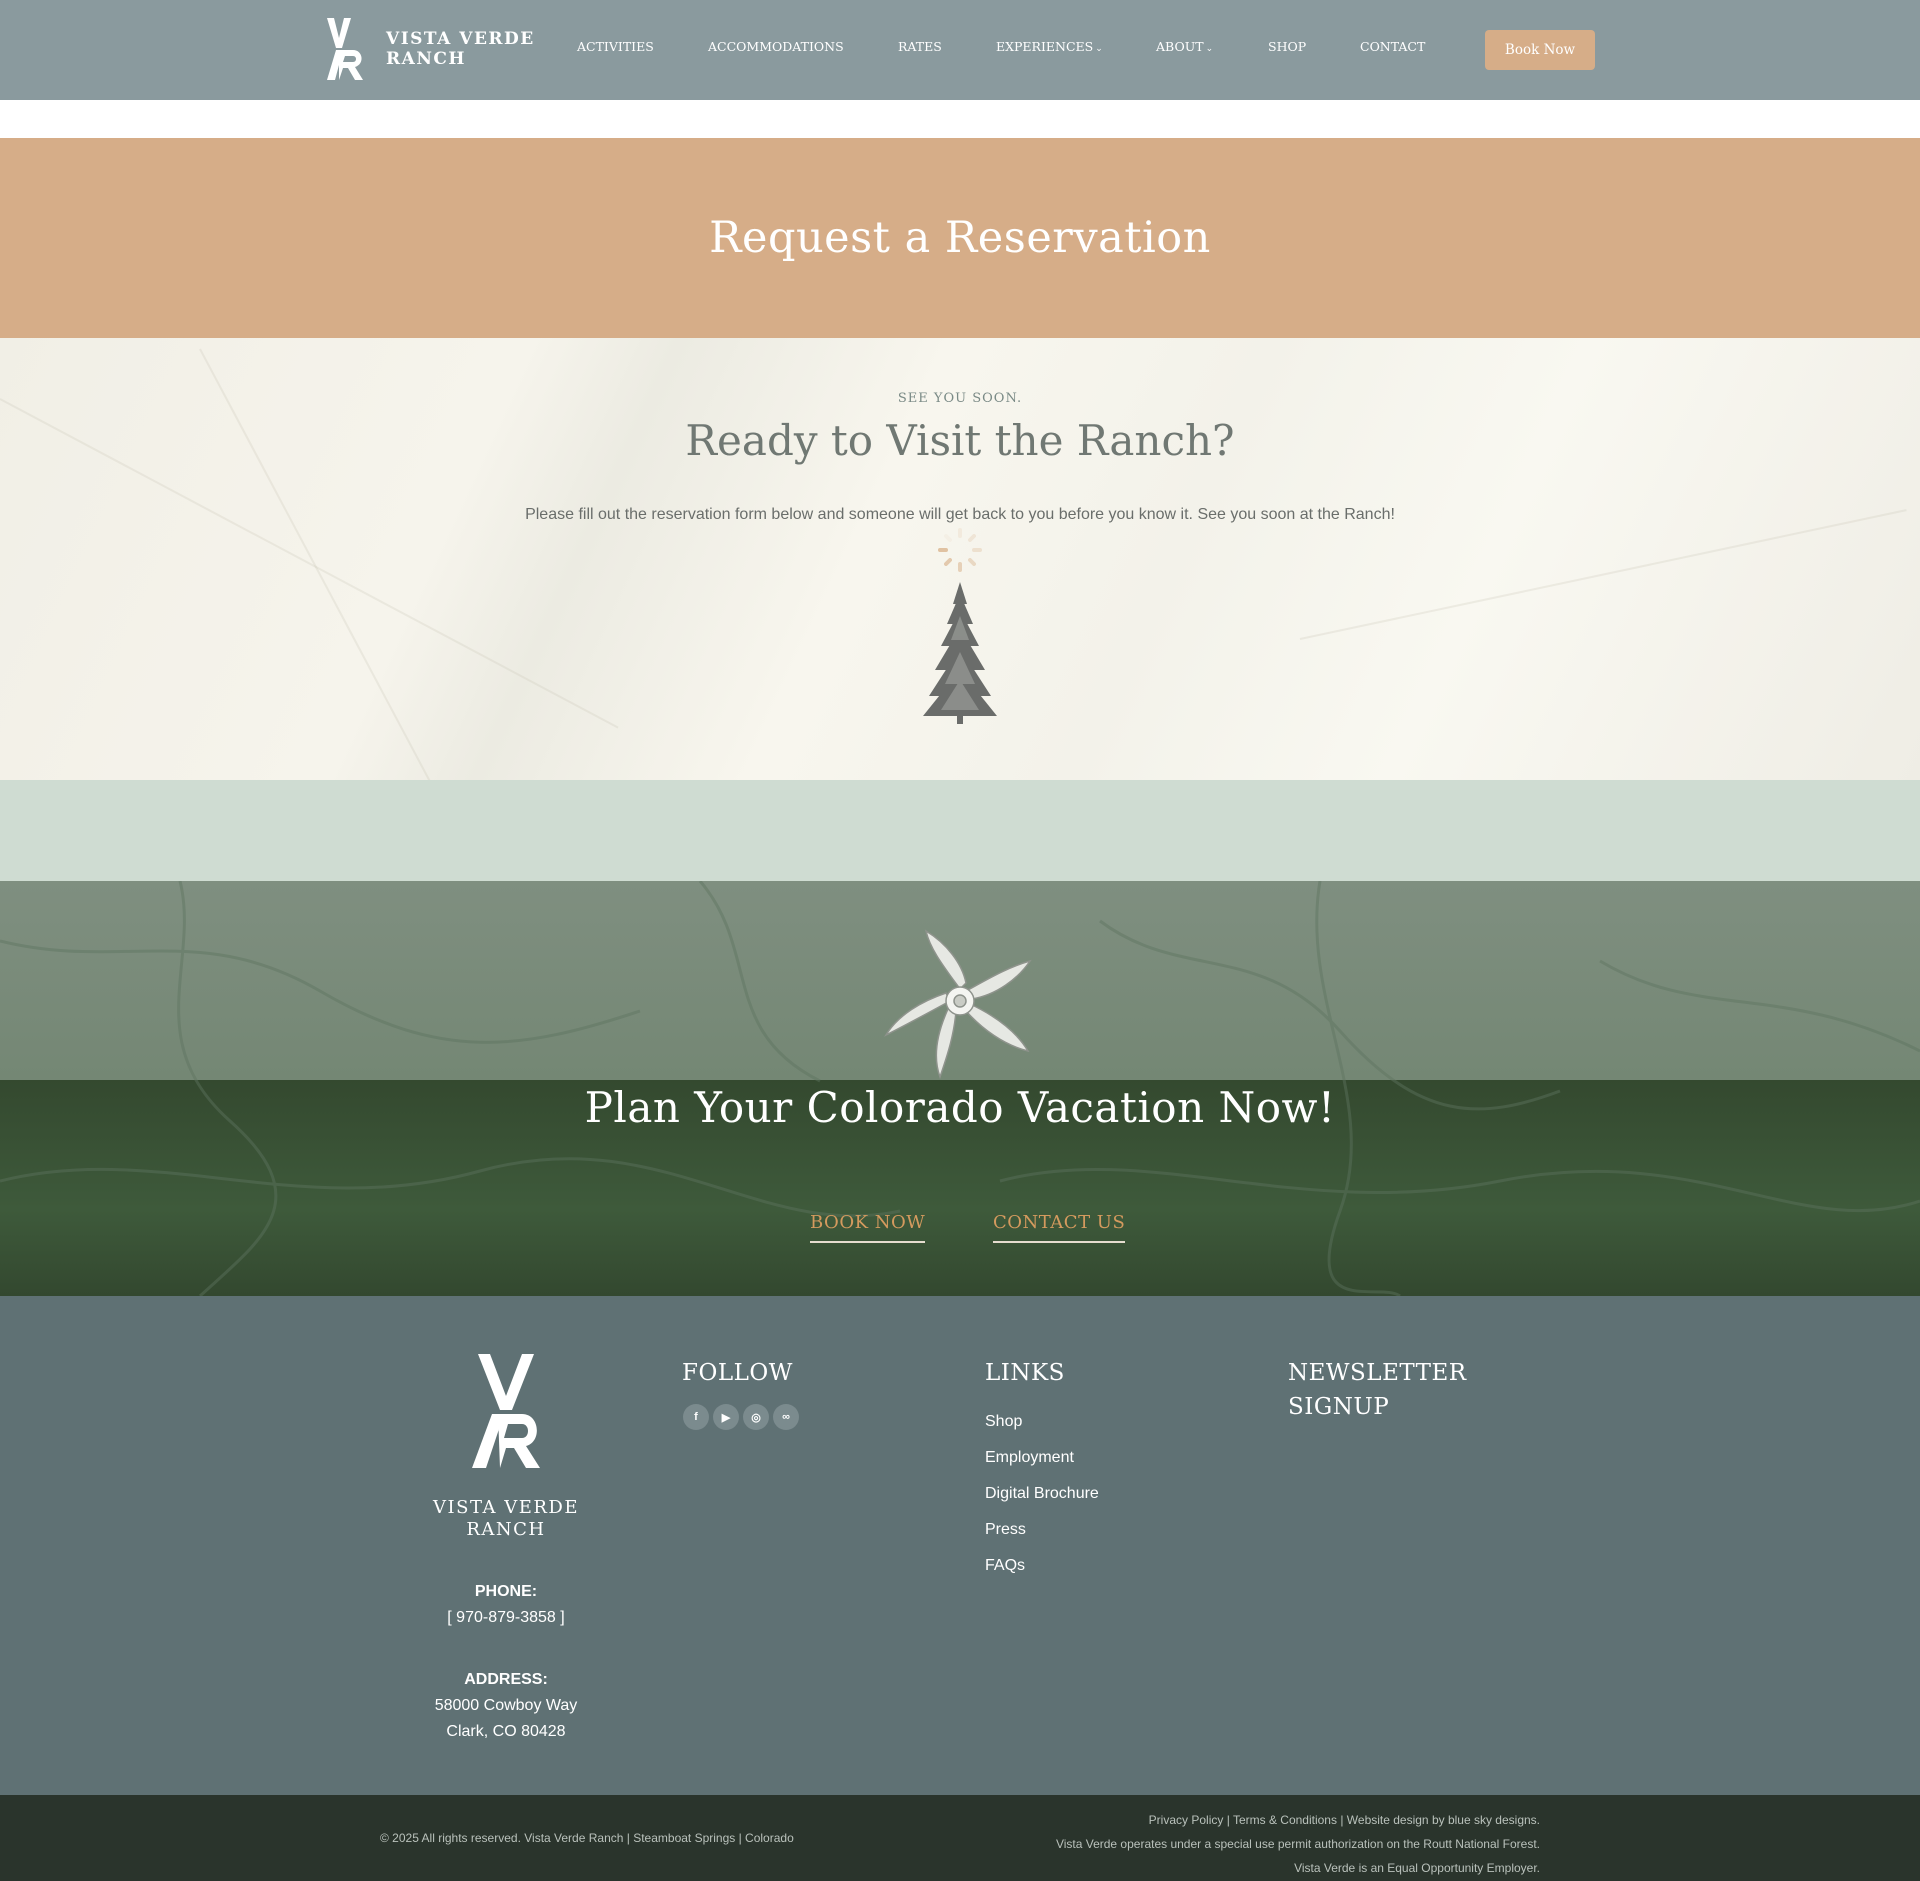  What do you see at coordinates (1042, 1566) in the screenshot?
I see `footer-link-faqs: FAQs` at bounding box center [1042, 1566].